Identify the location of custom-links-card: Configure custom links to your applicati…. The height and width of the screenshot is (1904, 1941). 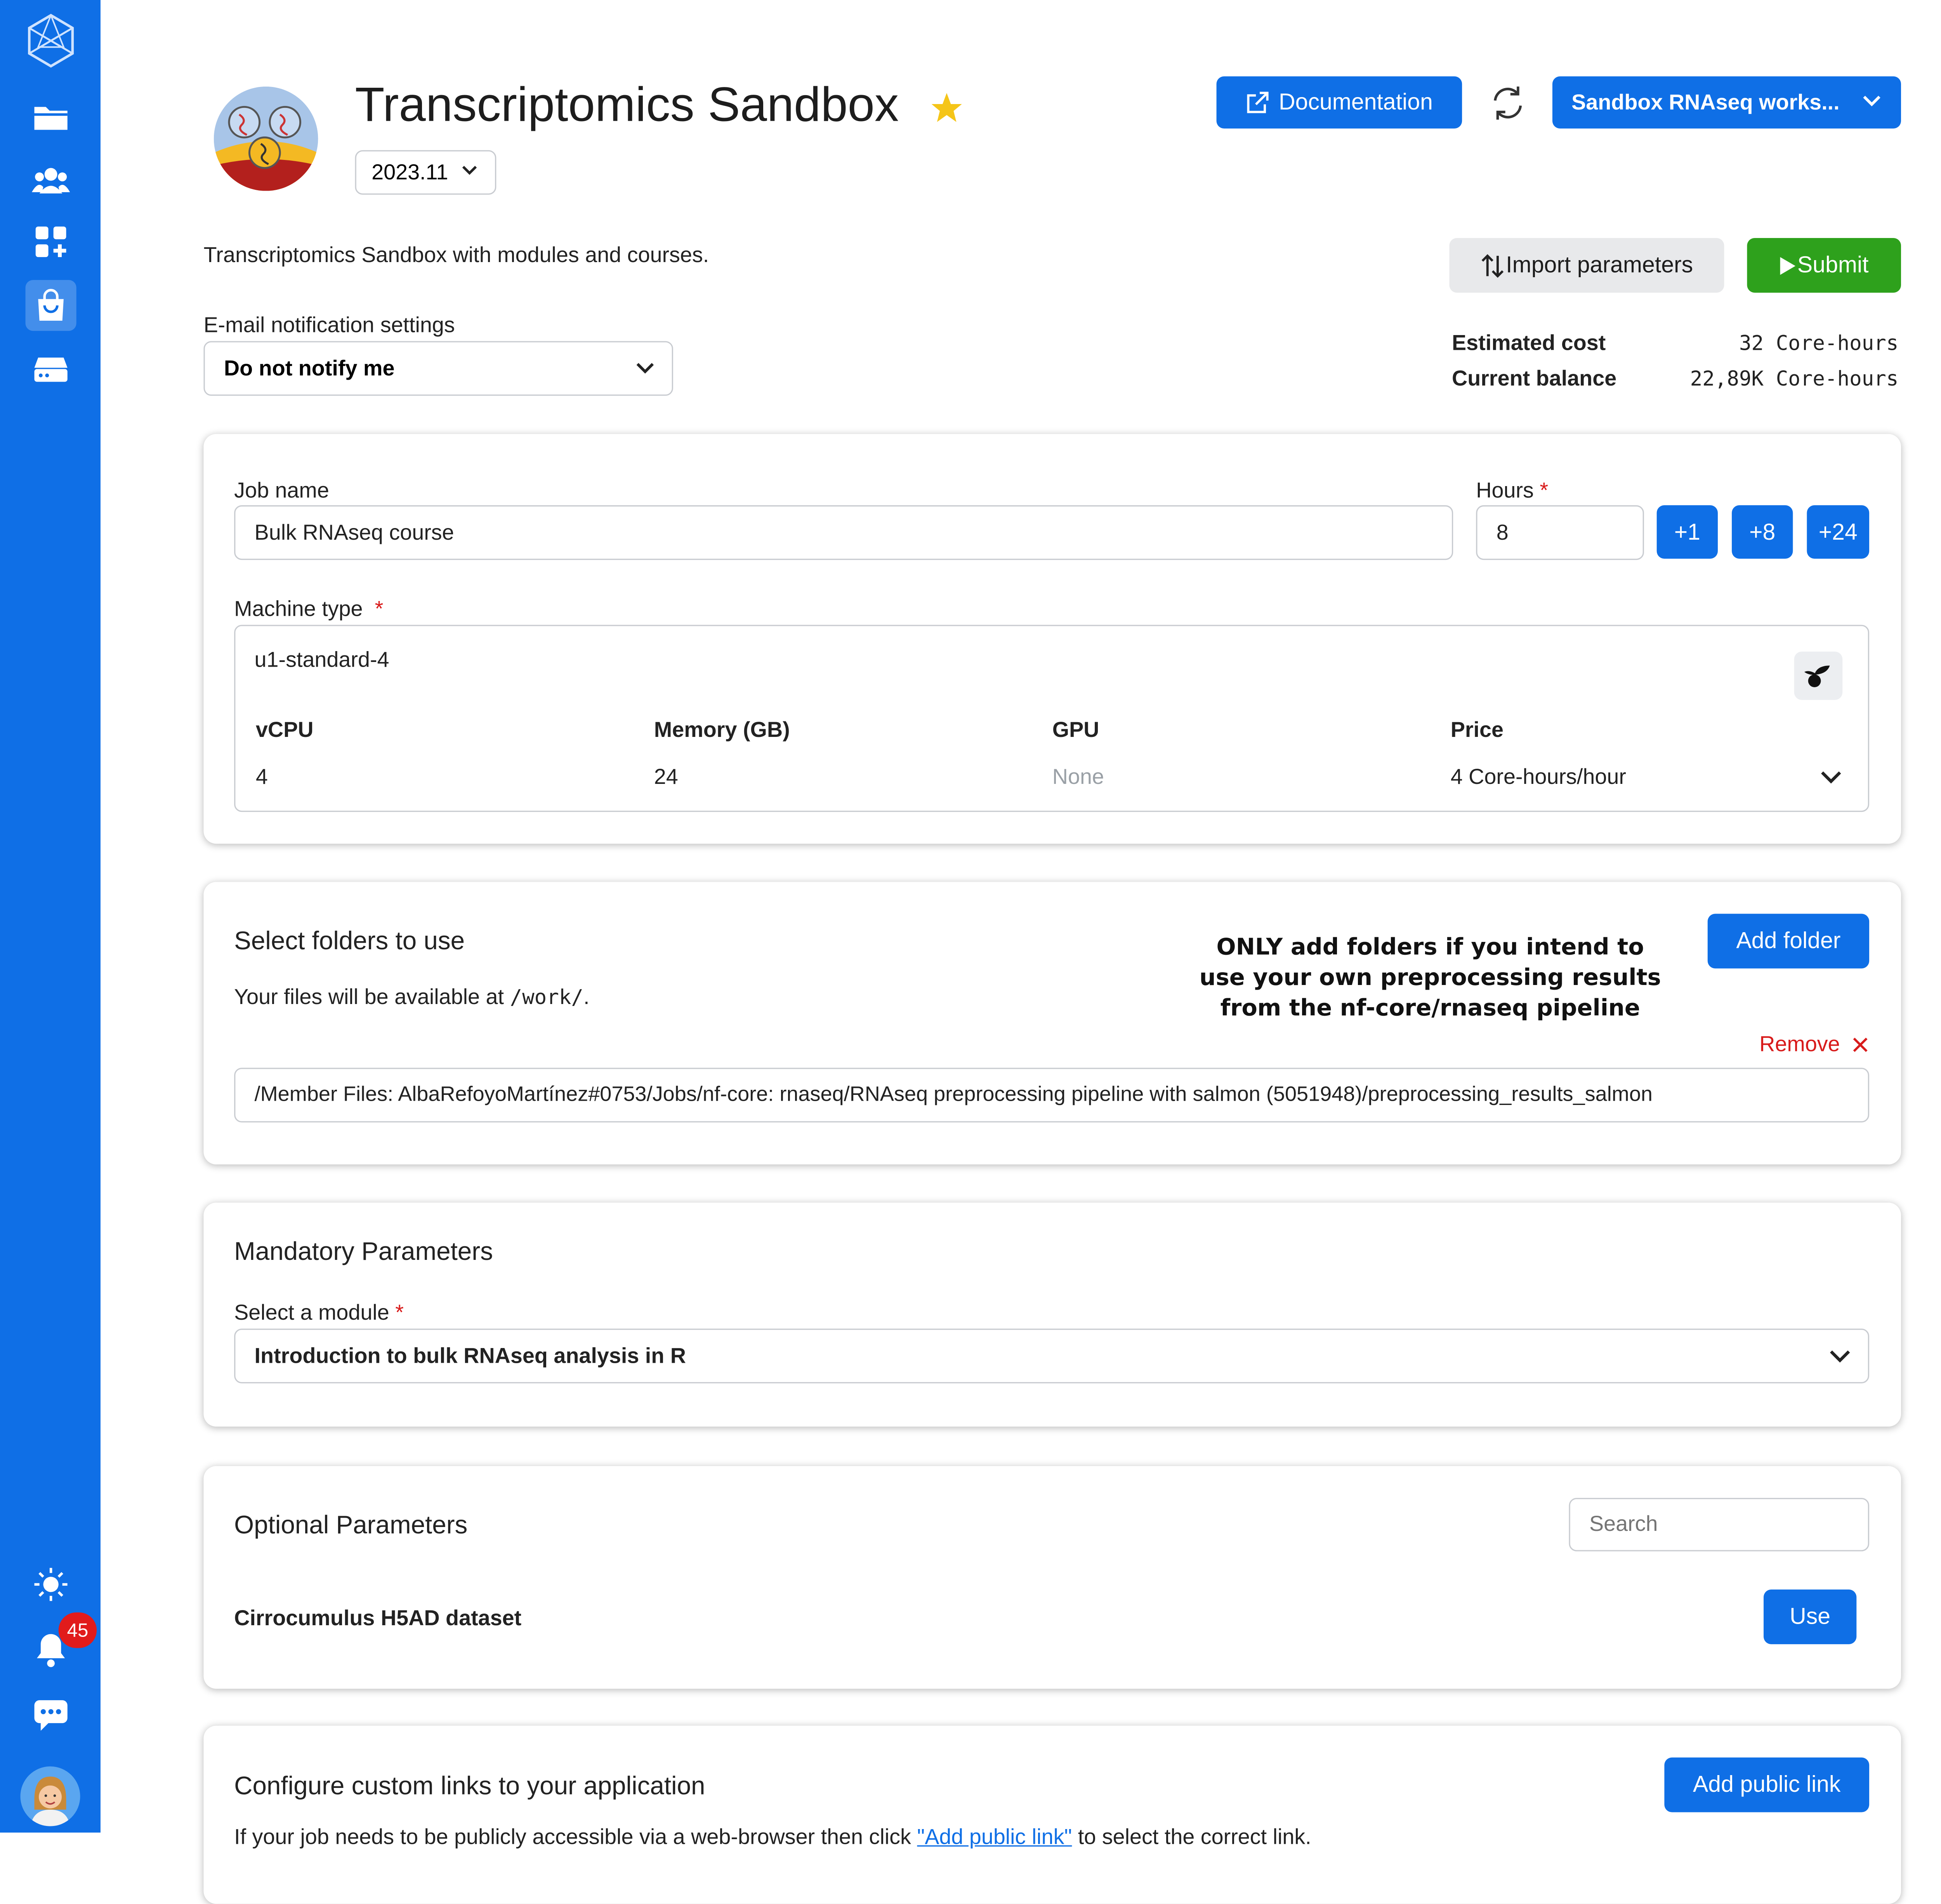
(1052, 1814).